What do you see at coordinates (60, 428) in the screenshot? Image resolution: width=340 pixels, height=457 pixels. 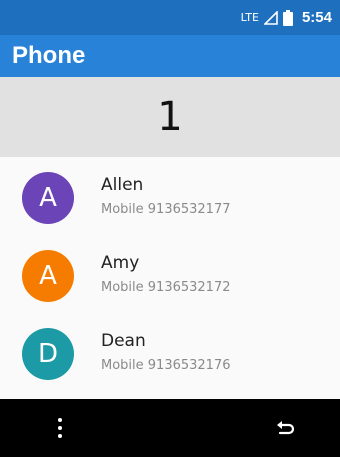 I see `more-vert-icon` at bounding box center [60, 428].